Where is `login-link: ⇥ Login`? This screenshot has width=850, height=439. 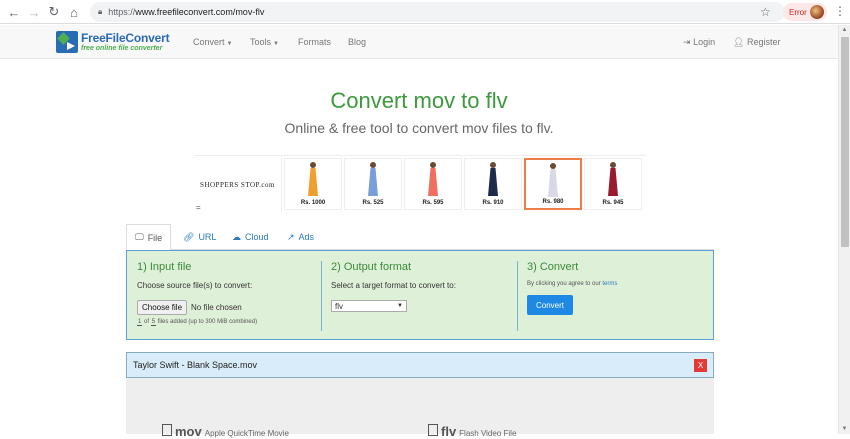 login-link: ⇥ Login is located at coordinates (699, 42).